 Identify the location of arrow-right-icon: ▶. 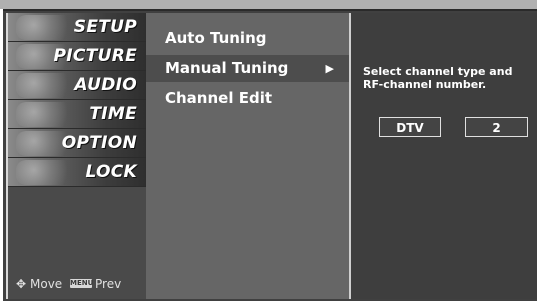
(329, 68).